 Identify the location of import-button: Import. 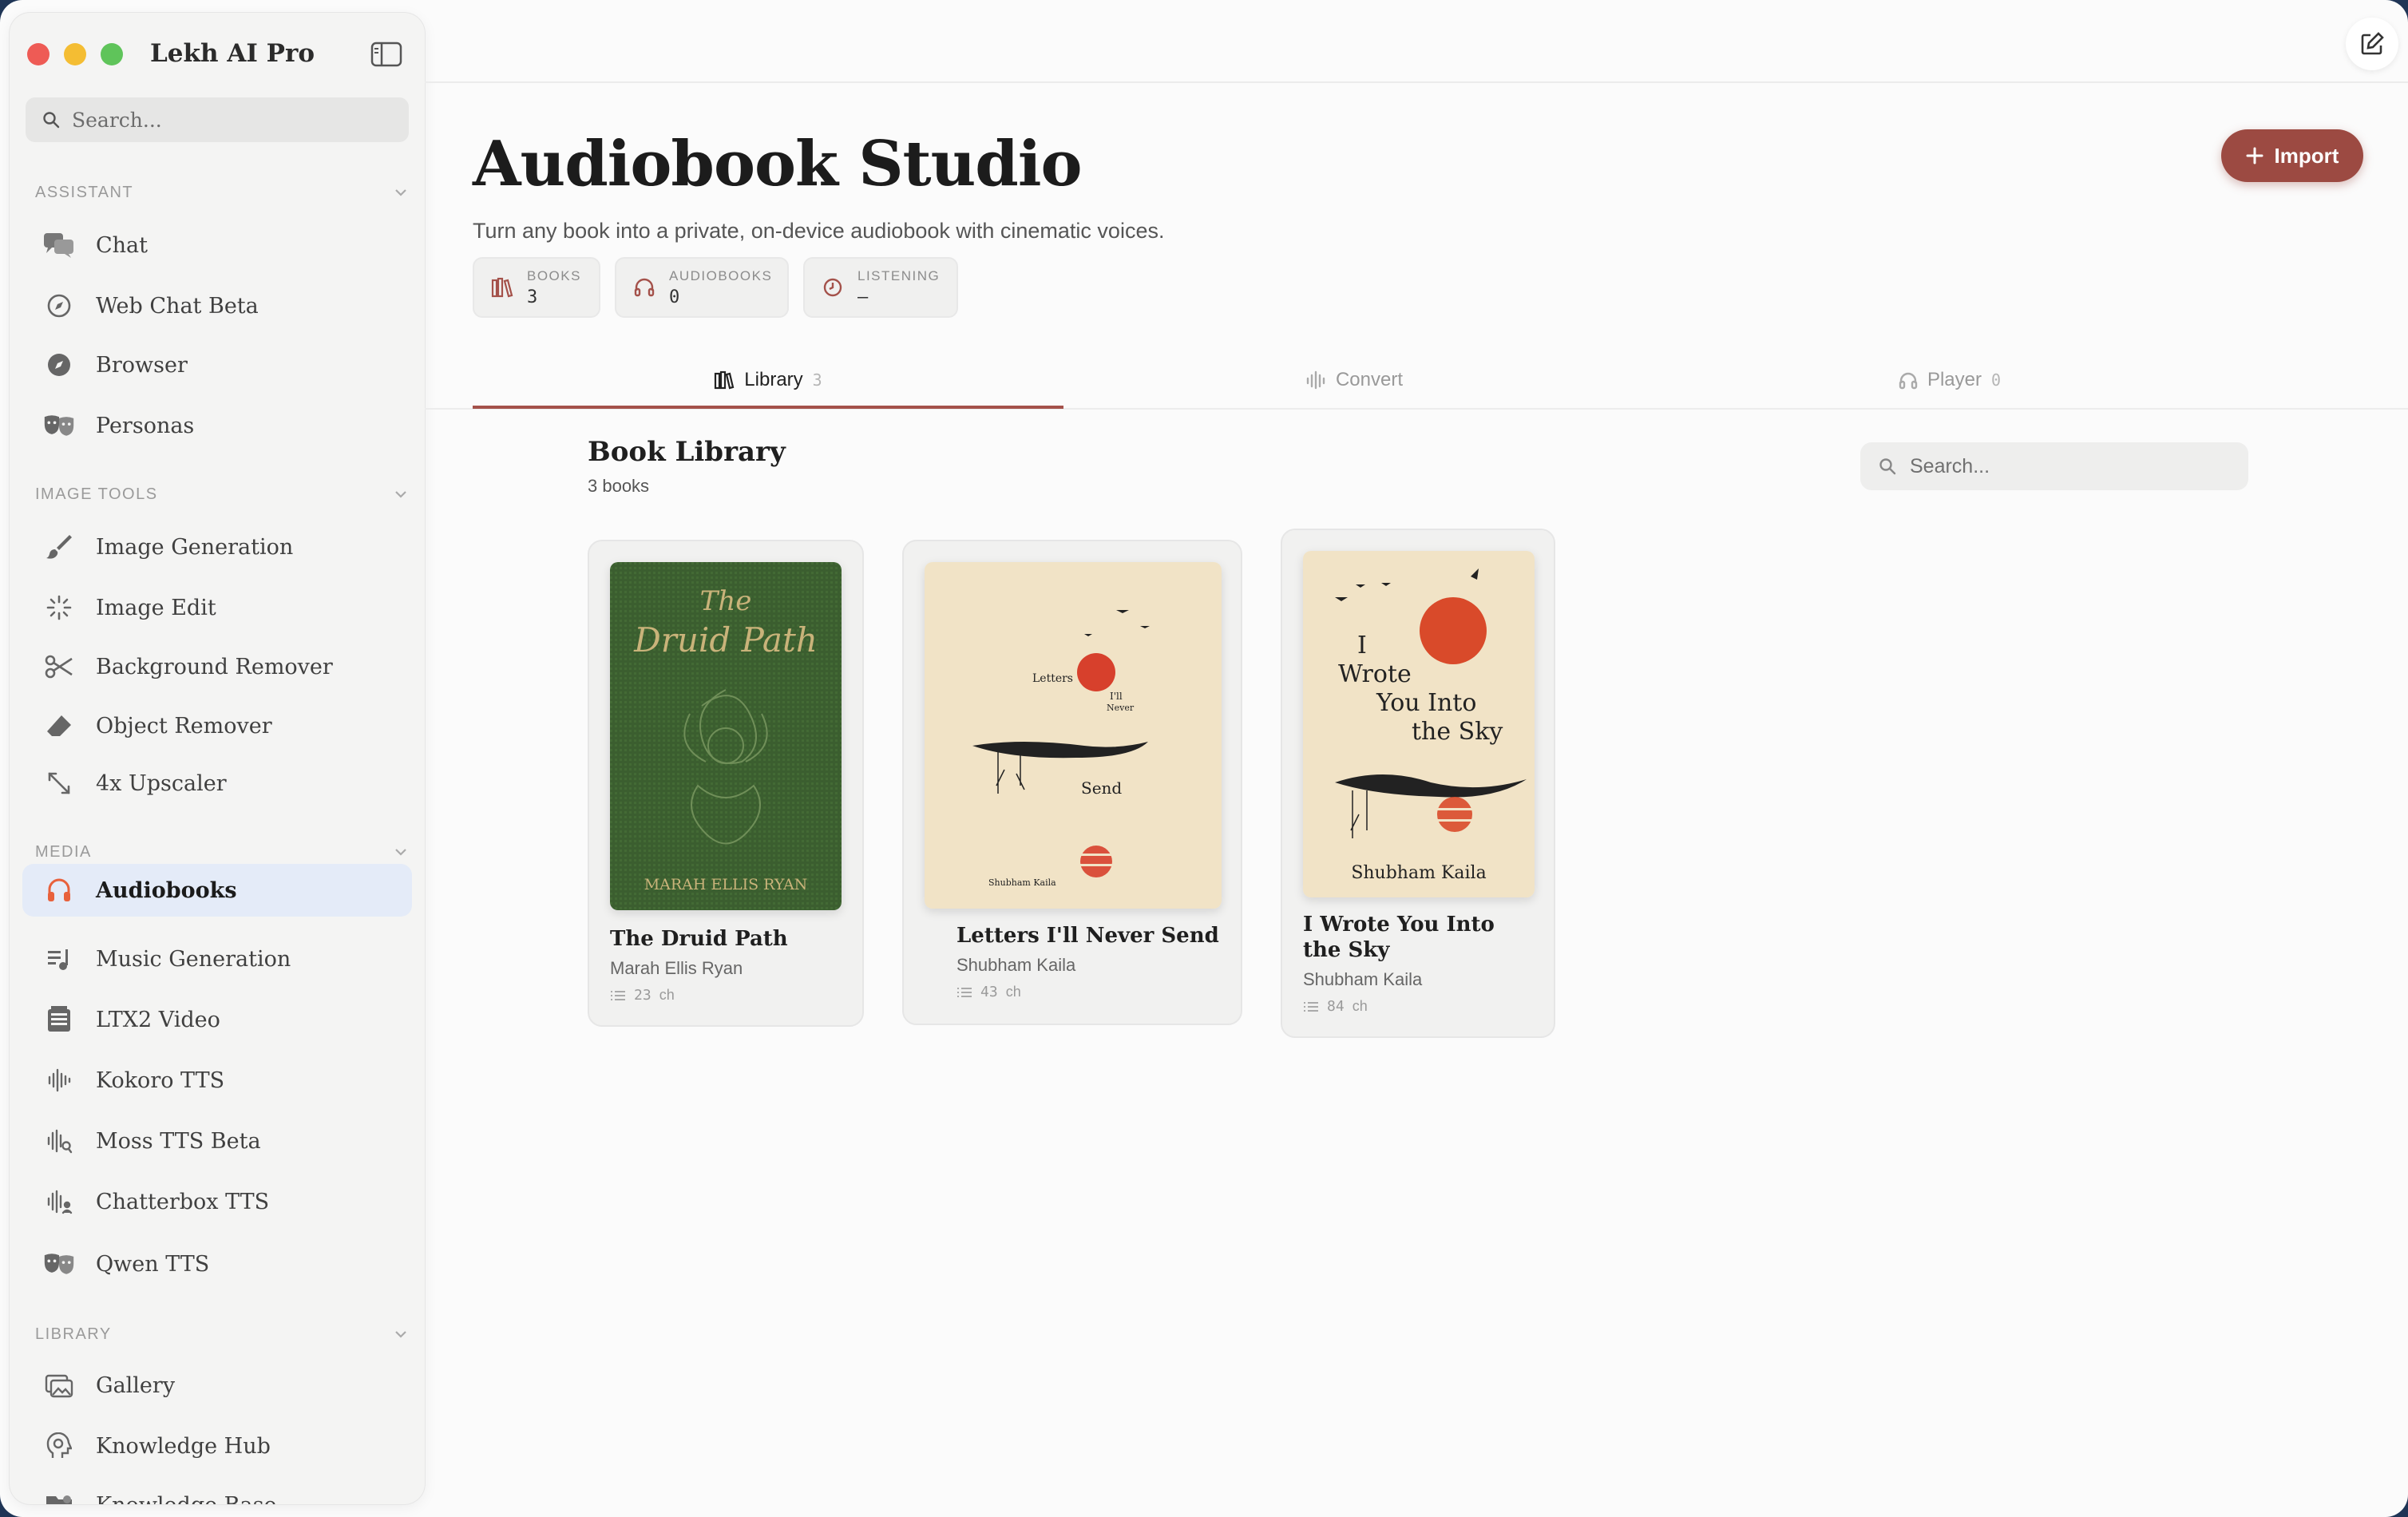
(2292, 155).